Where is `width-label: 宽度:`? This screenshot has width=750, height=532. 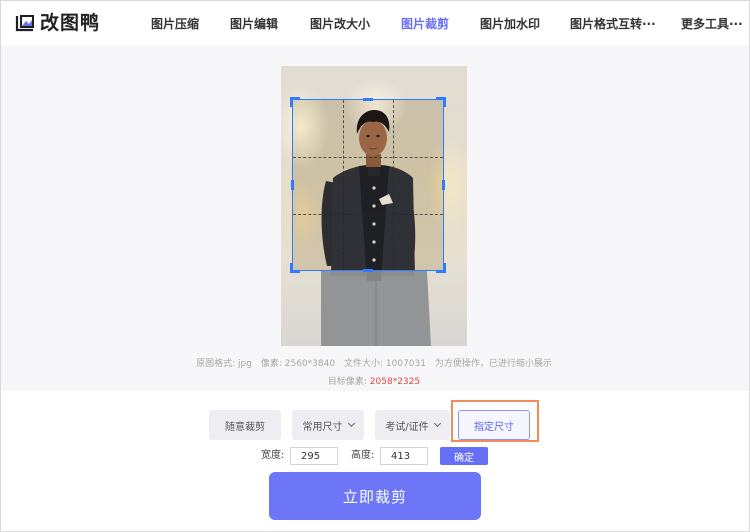 width-label: 宽度: is located at coordinates (273, 455).